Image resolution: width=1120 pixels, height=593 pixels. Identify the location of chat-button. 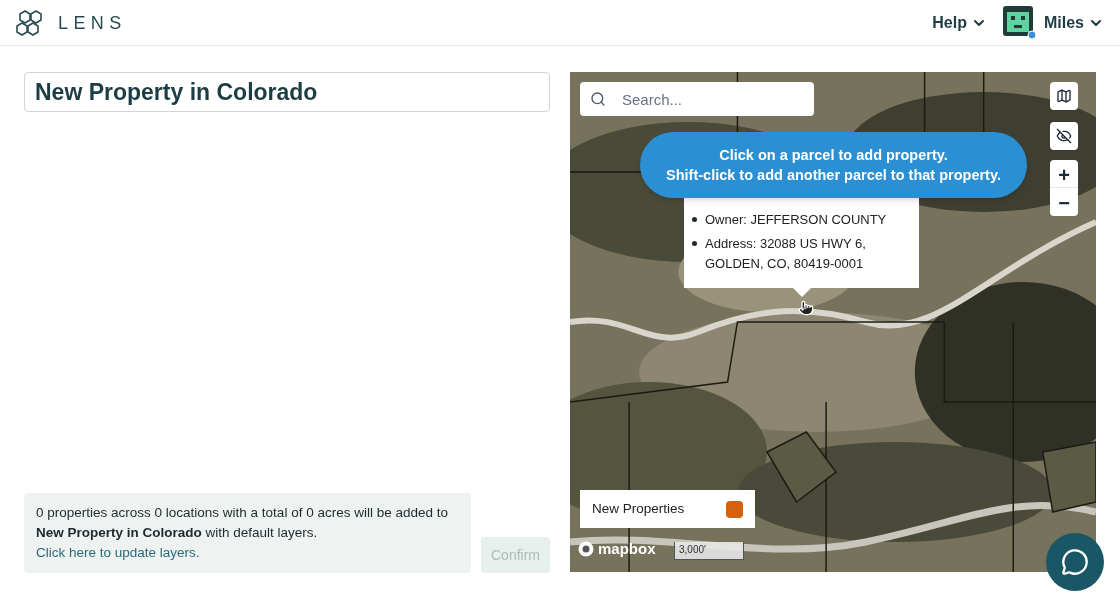
(1075, 562).